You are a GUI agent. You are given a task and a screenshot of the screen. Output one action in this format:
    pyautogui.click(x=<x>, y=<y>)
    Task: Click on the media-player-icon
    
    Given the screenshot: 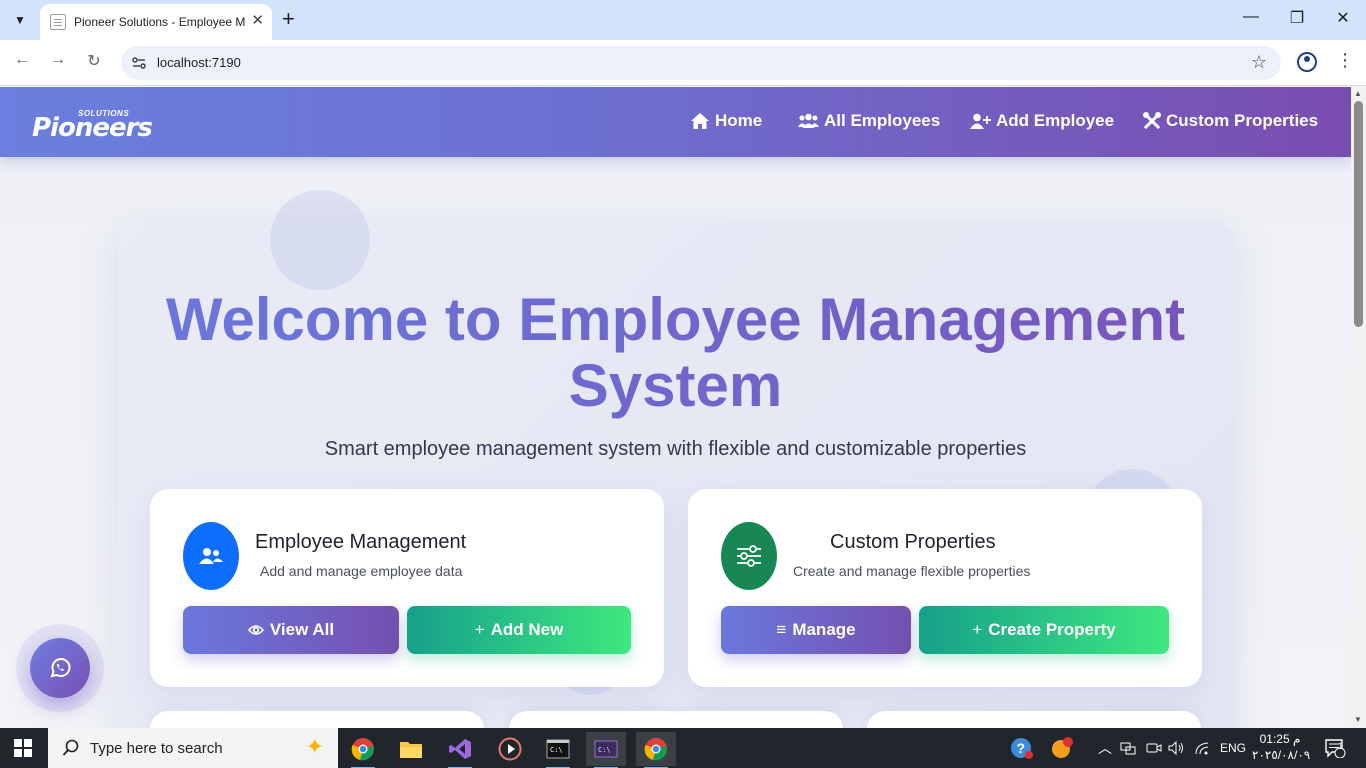 What is the action you would take?
    pyautogui.click(x=510, y=749)
    